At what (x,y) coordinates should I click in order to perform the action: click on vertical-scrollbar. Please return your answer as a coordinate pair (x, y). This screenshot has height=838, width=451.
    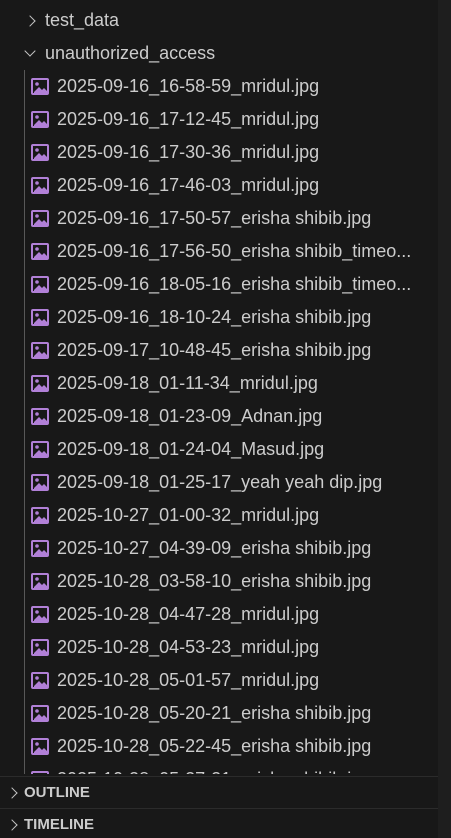
    Looking at the image, I should click on (444, 419).